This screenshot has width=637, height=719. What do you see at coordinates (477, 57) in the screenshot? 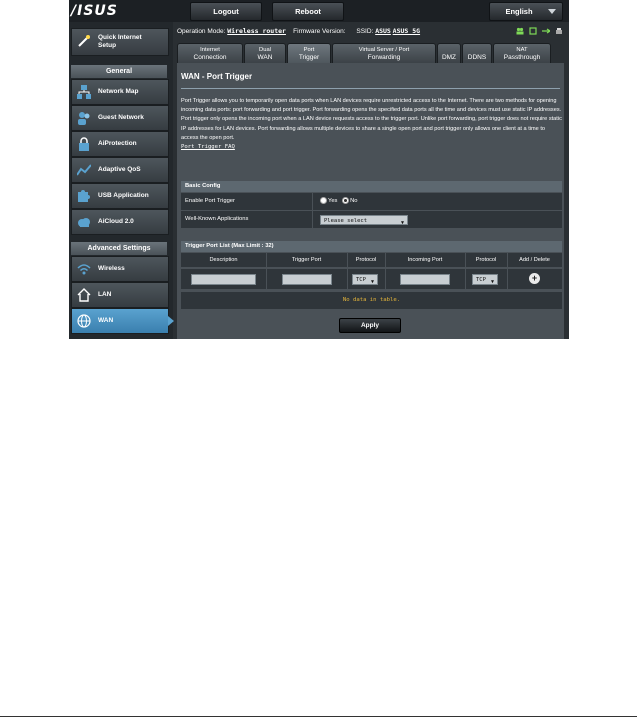
I see `tab-label-line2: DDNS` at bounding box center [477, 57].